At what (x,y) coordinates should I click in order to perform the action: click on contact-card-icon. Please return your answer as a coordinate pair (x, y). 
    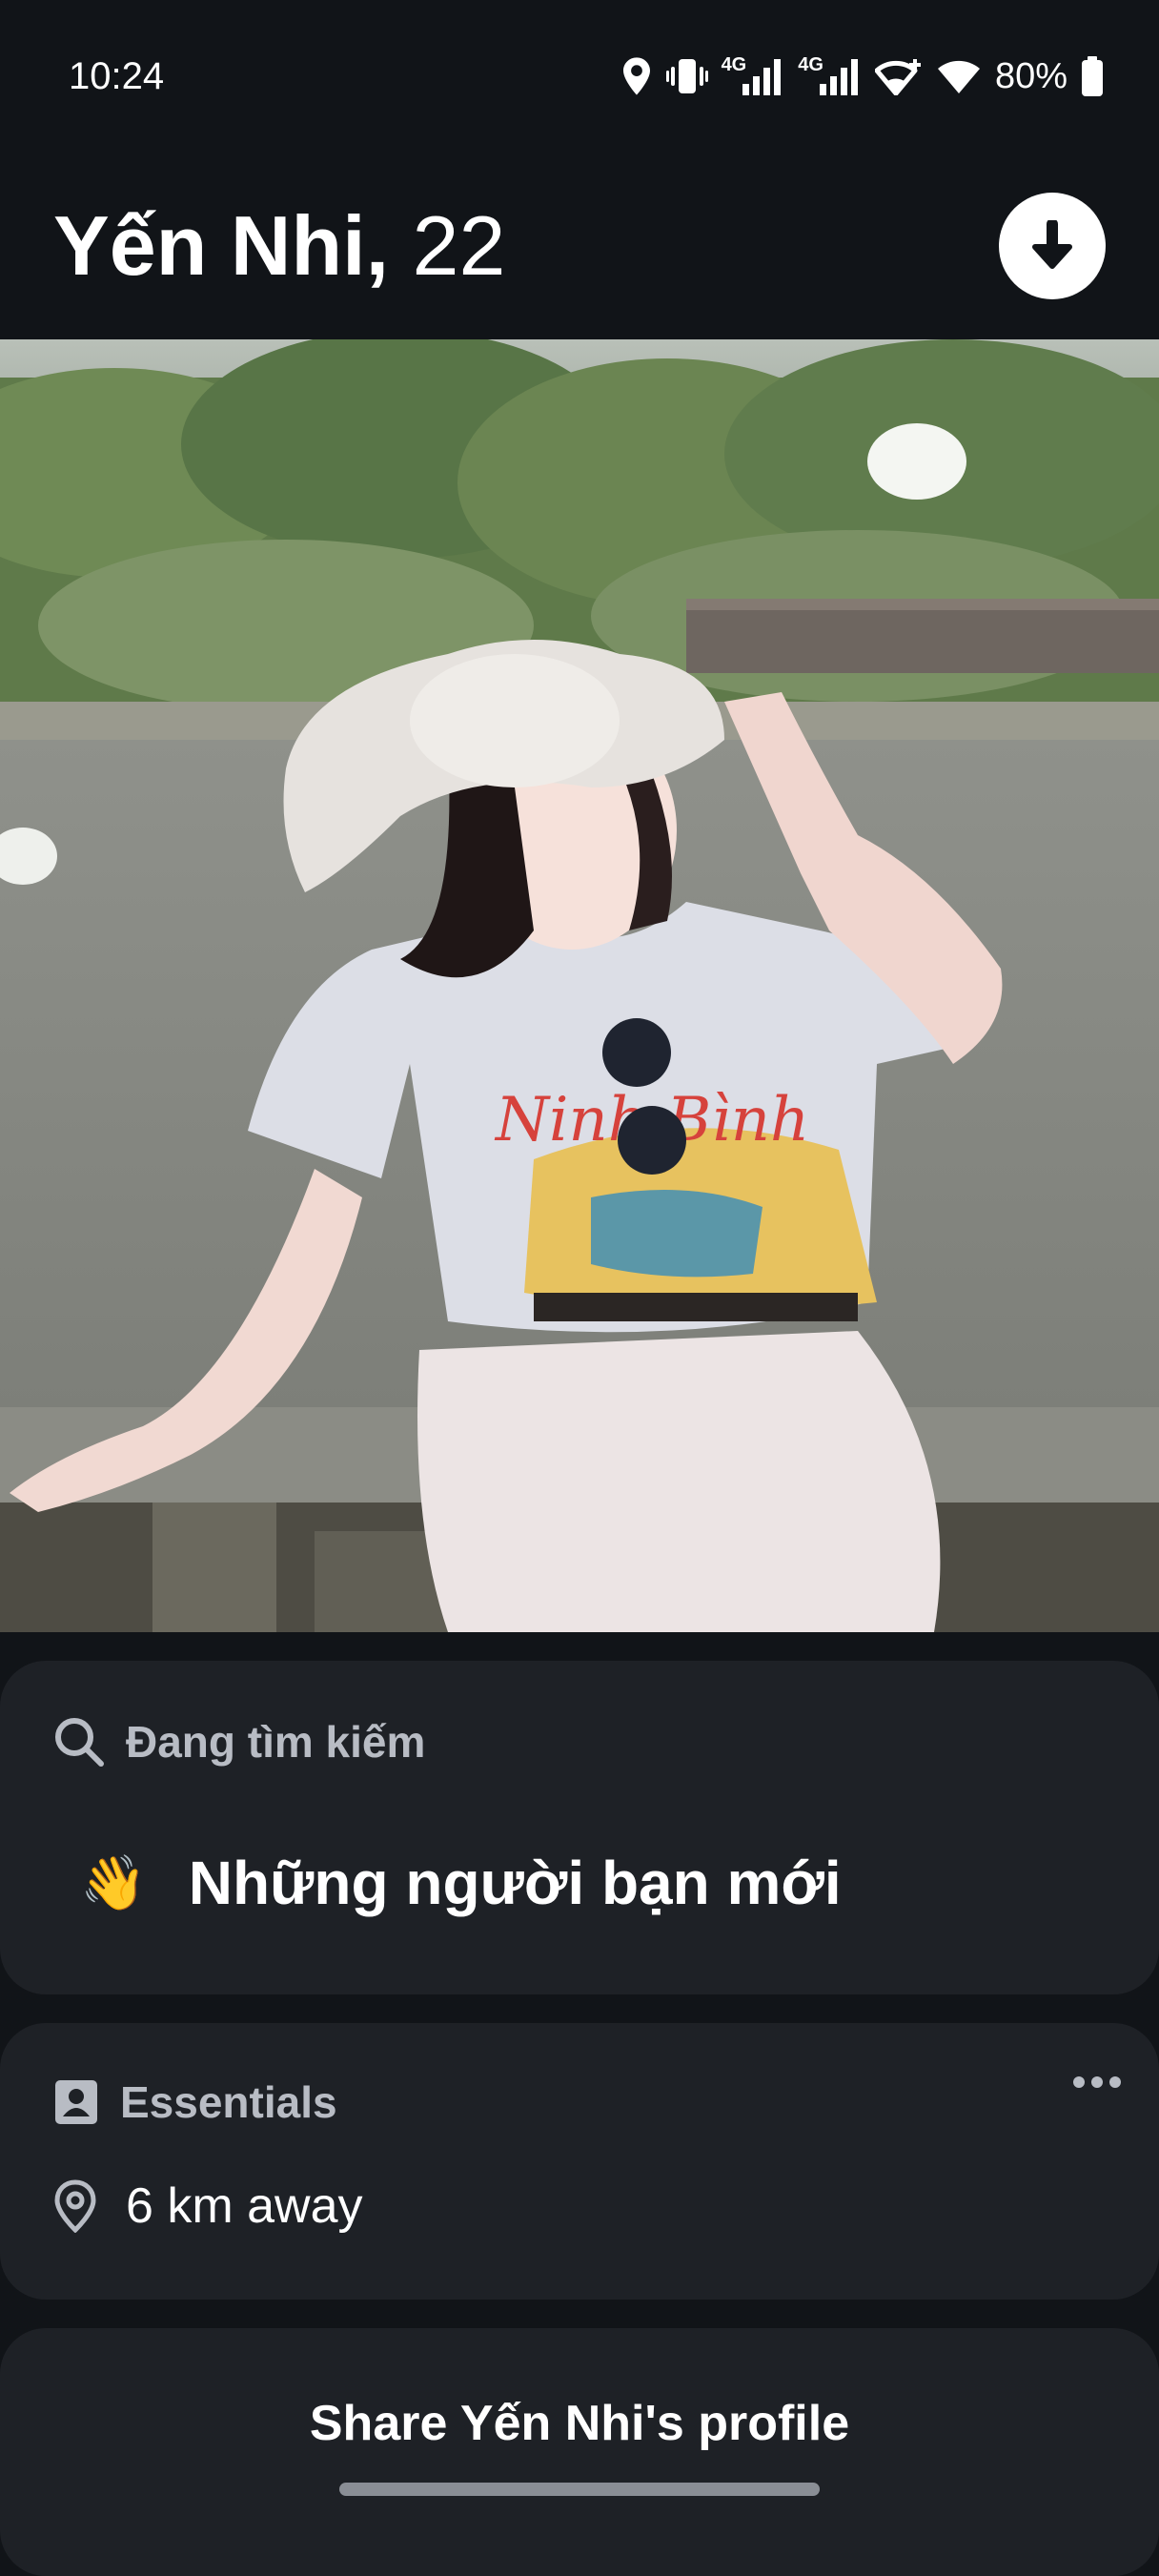
    Looking at the image, I should click on (76, 2102).